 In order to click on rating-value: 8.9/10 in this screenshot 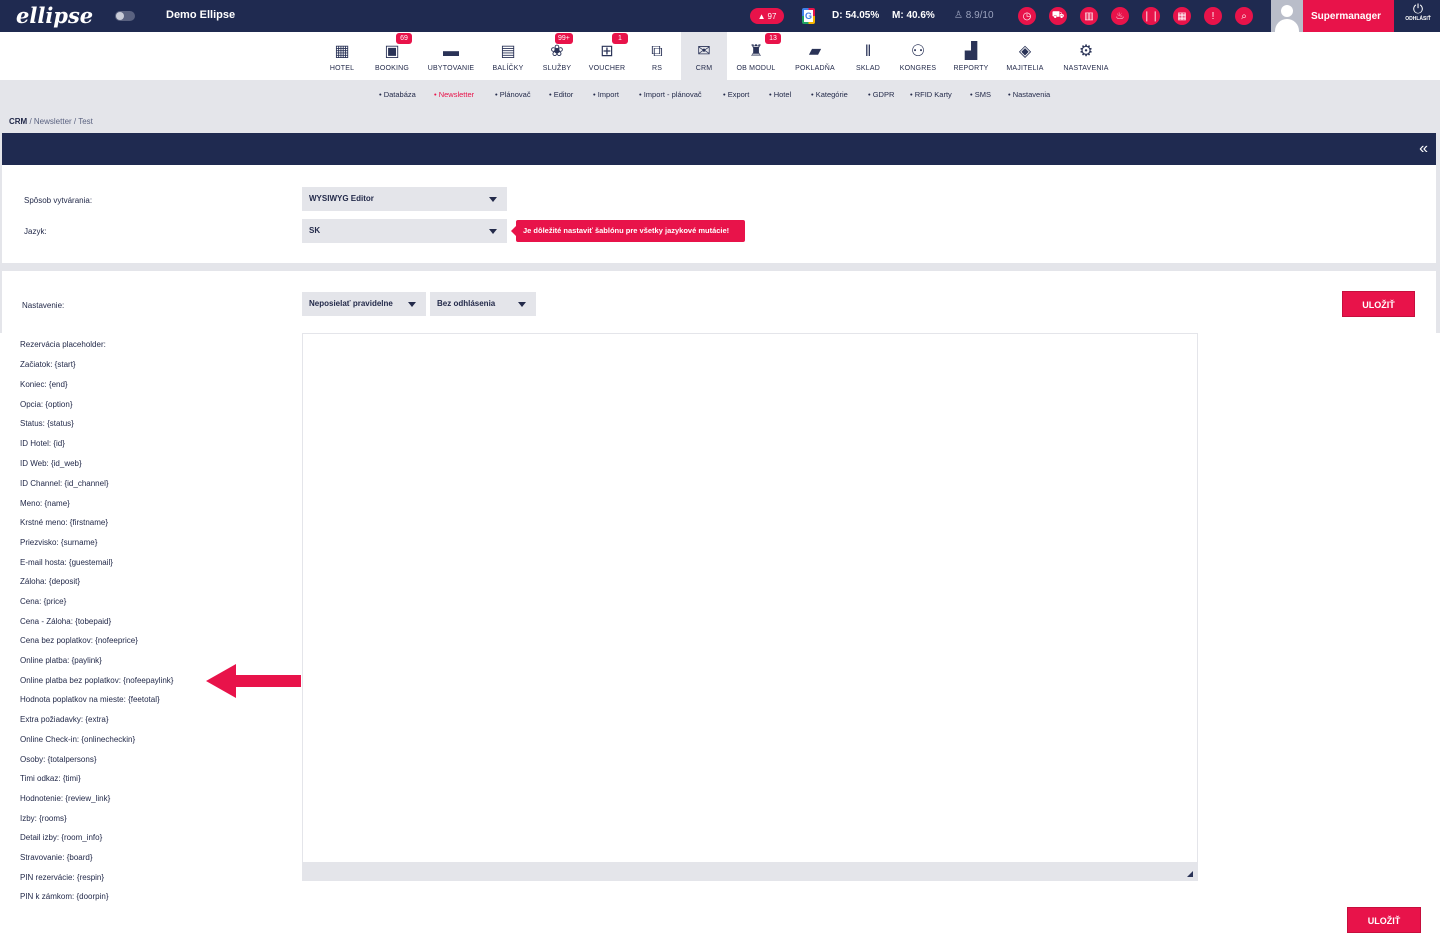, I will do `click(979, 15)`.